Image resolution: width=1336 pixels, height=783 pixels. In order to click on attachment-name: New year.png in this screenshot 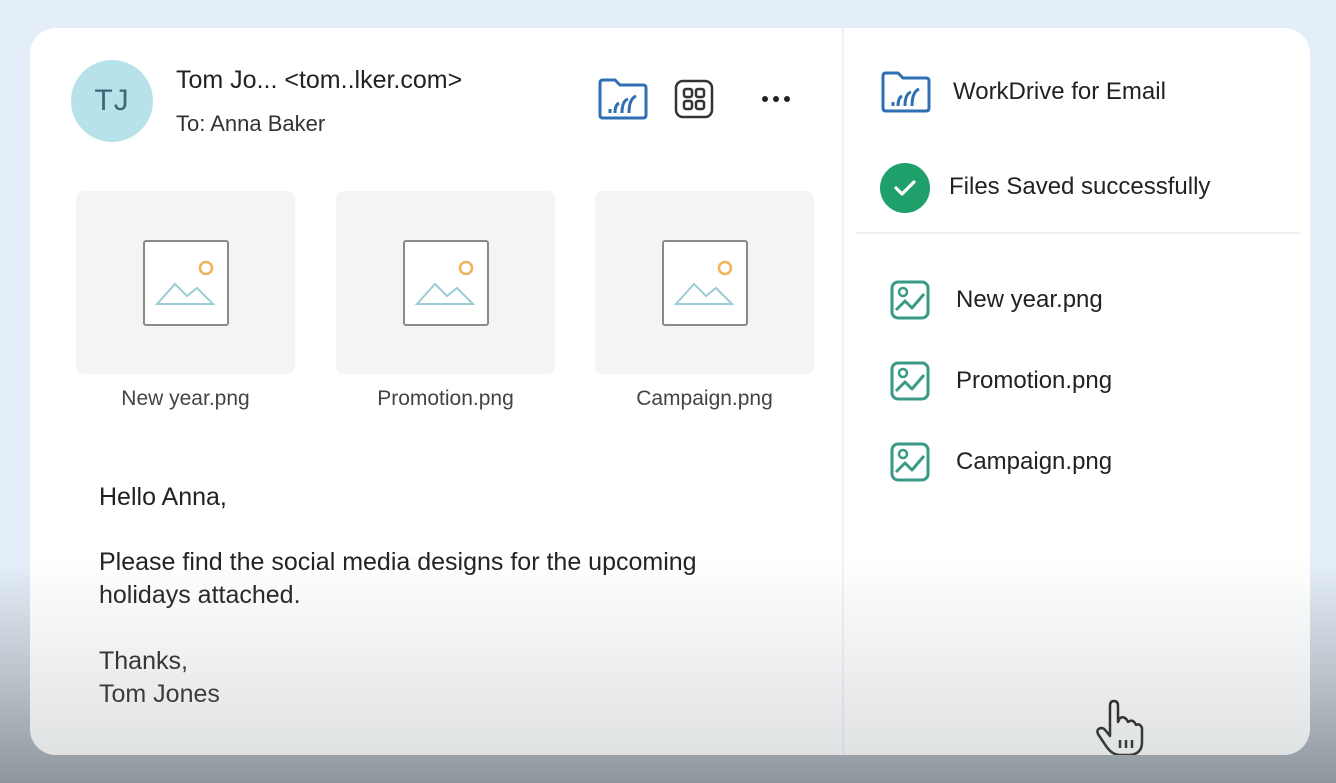, I will do `click(185, 398)`.